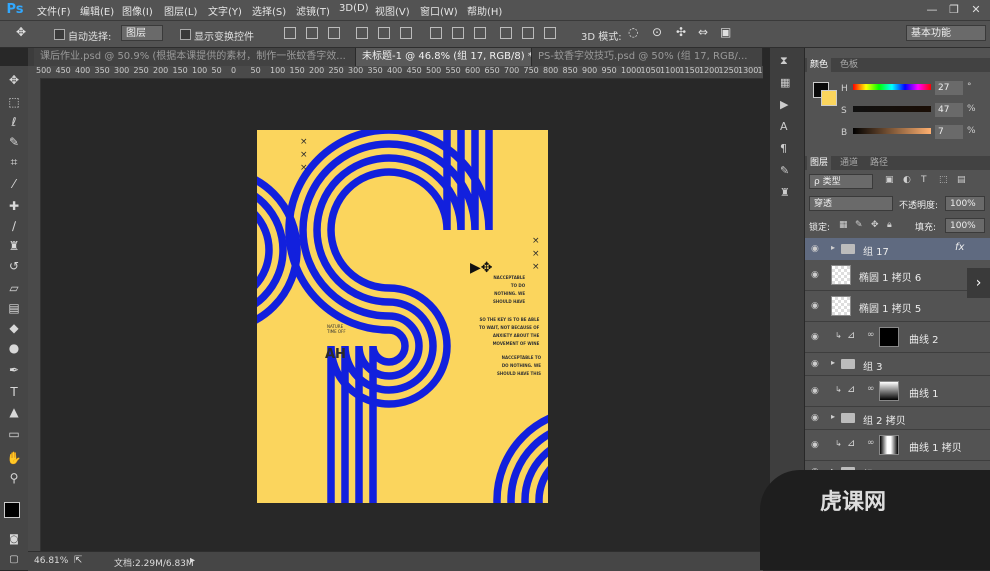 The height and width of the screenshot is (571, 990). What do you see at coordinates (406, 33) in the screenshot?
I see `align-right-icon` at bounding box center [406, 33].